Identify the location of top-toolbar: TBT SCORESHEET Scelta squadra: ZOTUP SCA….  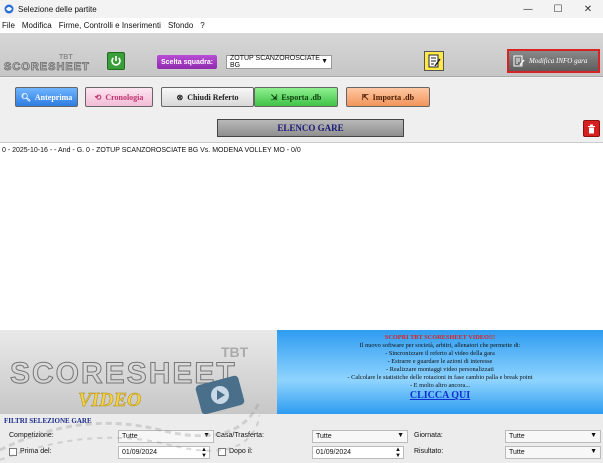
(301, 55).